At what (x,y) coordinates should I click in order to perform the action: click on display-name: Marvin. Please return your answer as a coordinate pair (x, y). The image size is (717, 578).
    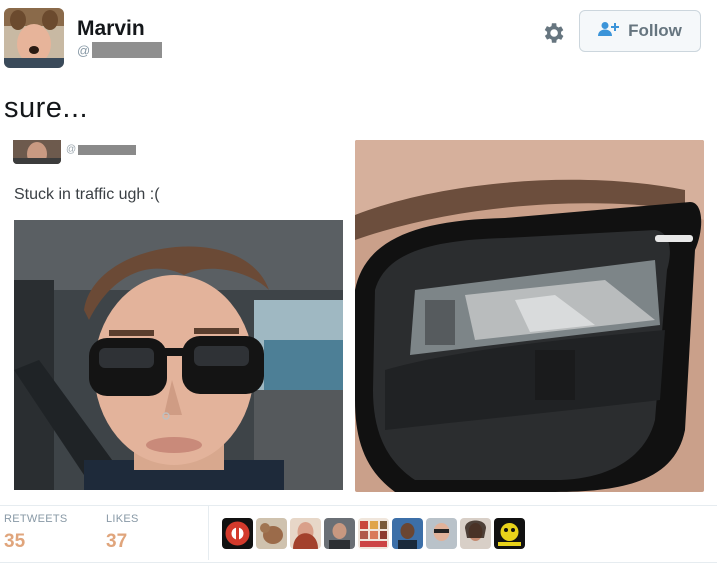
    Looking at the image, I should click on (111, 29).